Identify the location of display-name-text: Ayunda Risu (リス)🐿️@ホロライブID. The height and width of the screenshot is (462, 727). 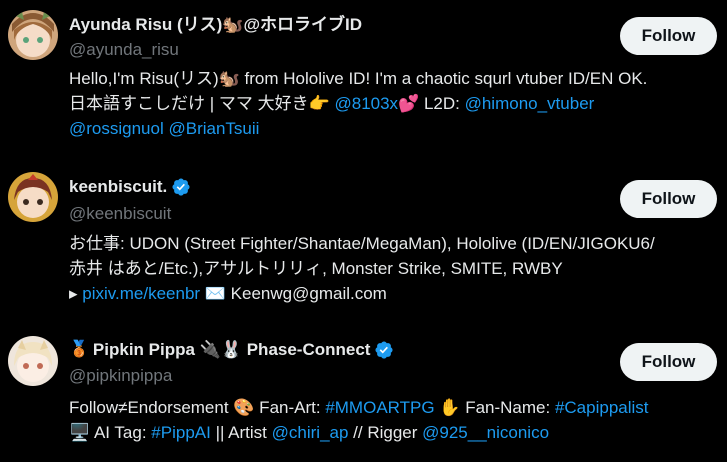
(216, 24).